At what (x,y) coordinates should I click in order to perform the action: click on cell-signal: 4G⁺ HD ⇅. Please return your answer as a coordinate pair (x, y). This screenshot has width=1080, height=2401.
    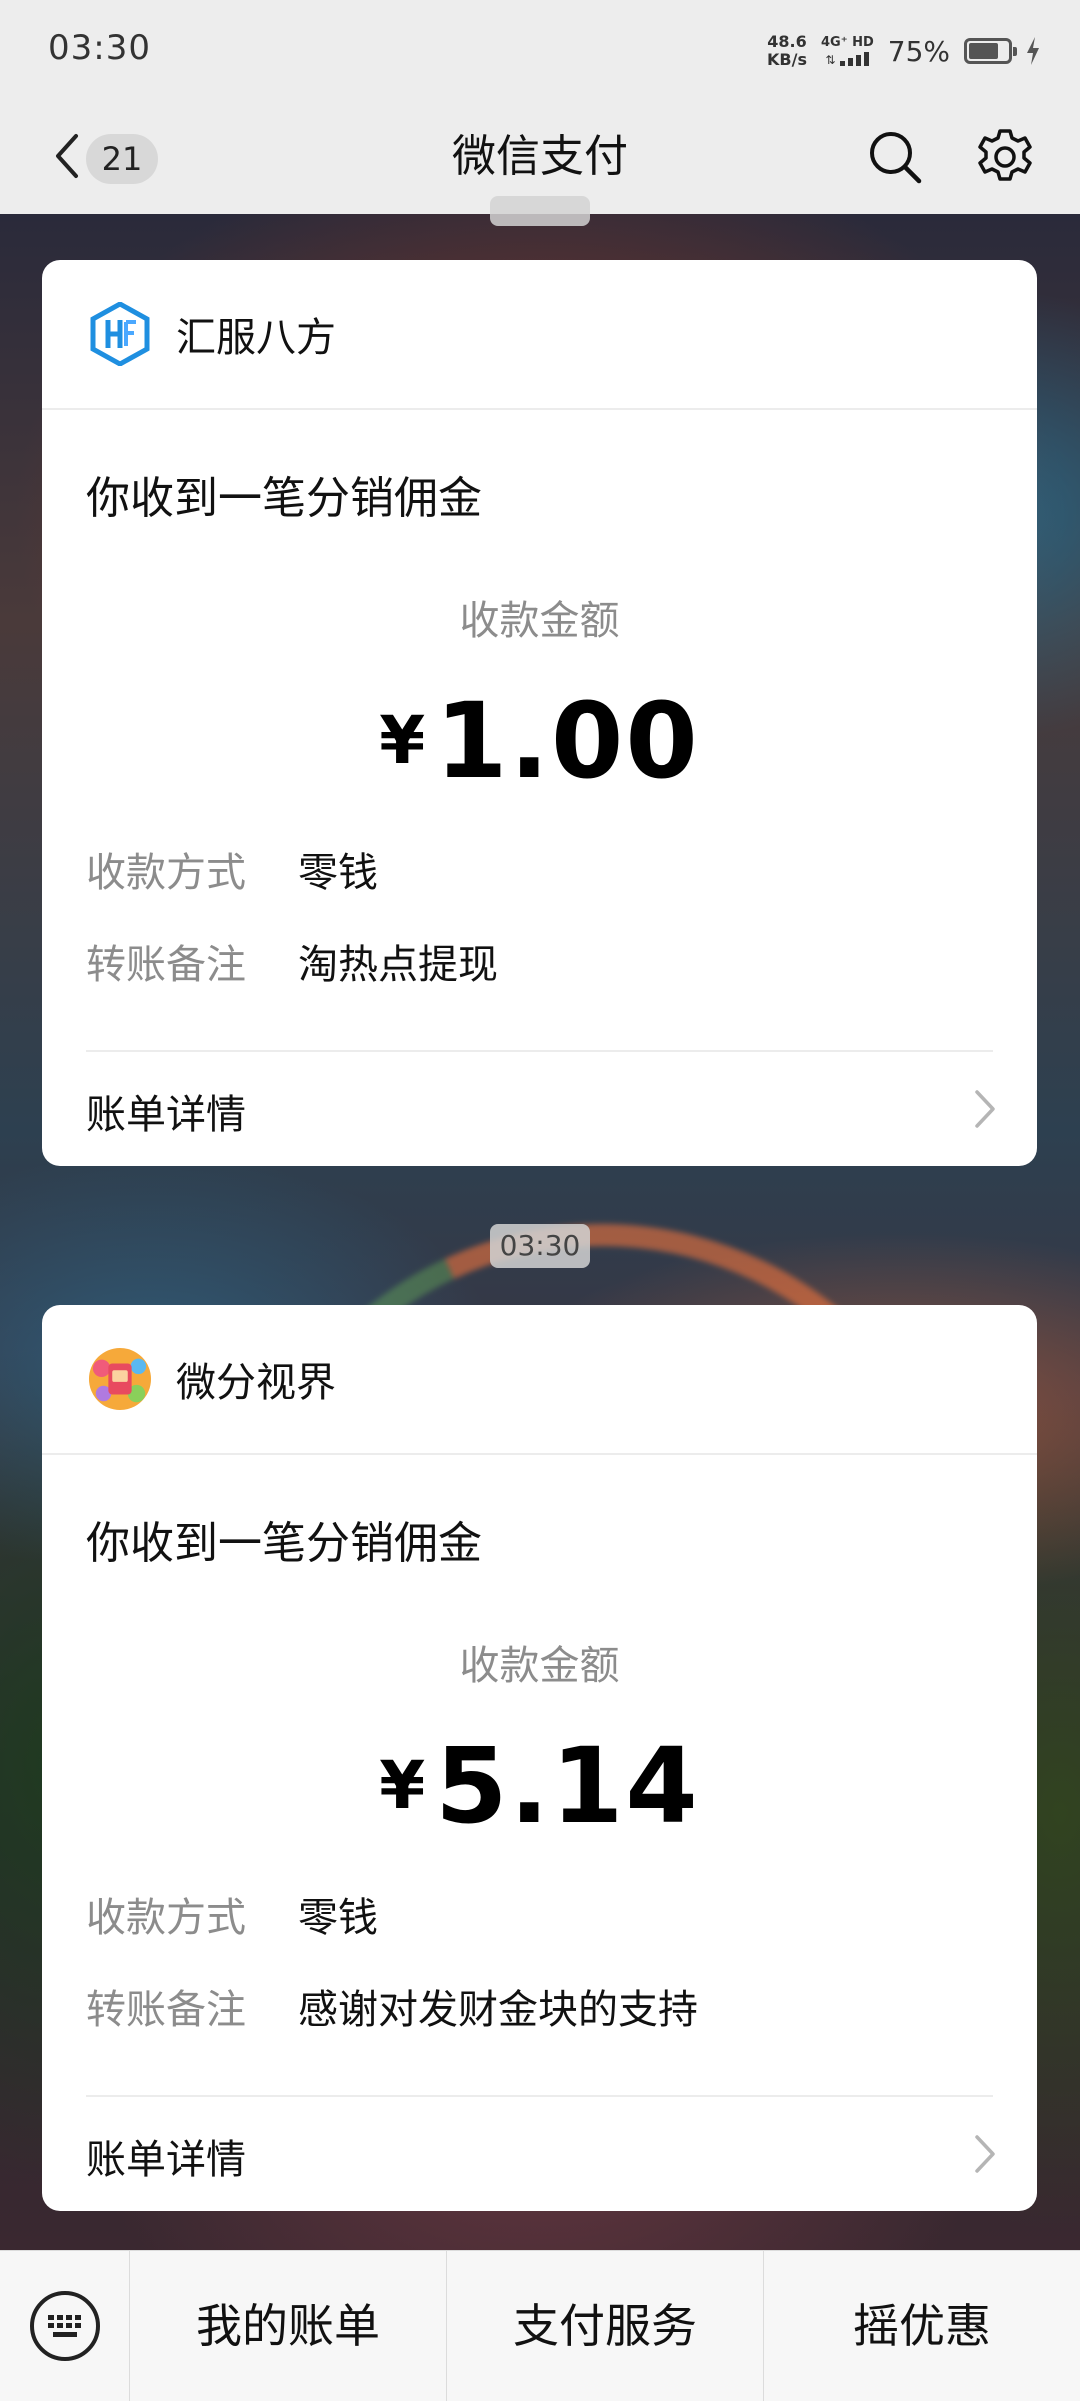
    Looking at the image, I should click on (847, 51).